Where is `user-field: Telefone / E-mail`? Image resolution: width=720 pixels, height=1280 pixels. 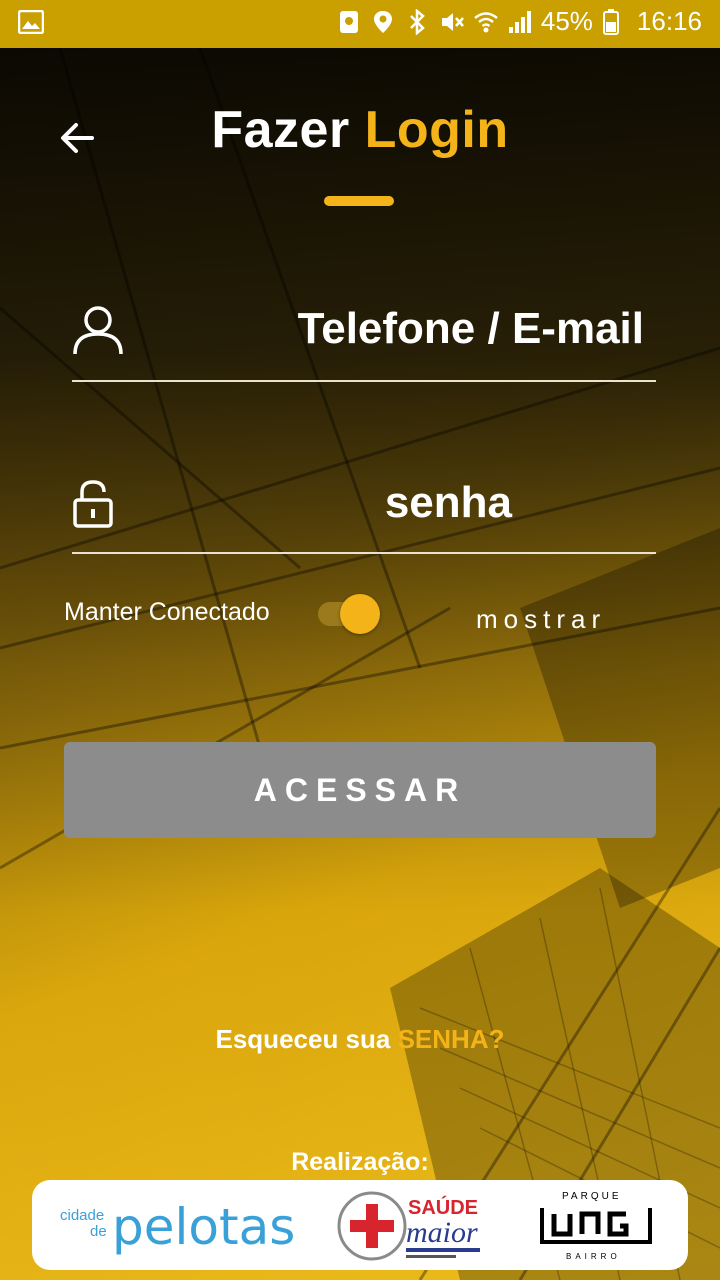
user-field: Telefone / E-mail is located at coordinates (364, 341).